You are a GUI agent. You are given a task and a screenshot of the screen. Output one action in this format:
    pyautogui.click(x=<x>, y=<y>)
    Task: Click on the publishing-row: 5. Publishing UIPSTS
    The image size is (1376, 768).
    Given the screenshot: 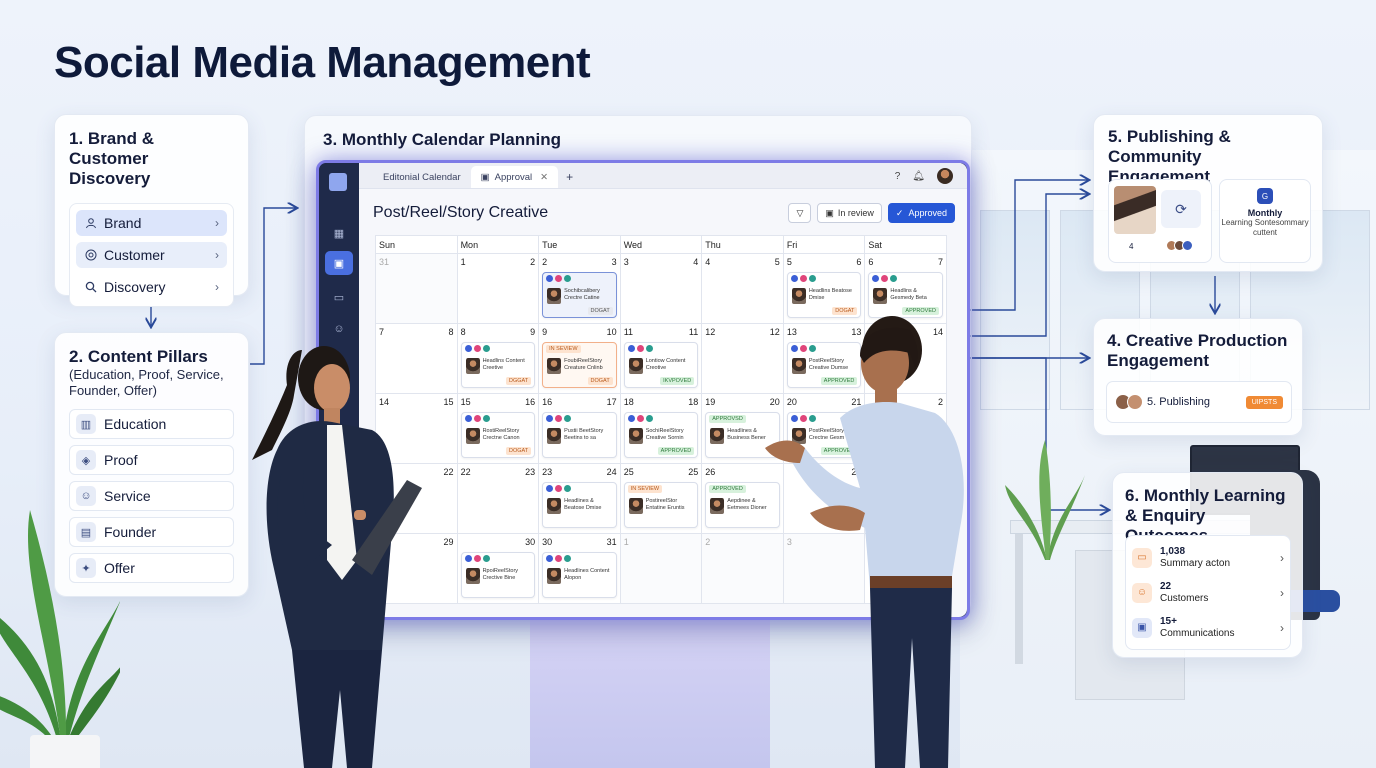 What is the action you would take?
    pyautogui.click(x=1199, y=402)
    